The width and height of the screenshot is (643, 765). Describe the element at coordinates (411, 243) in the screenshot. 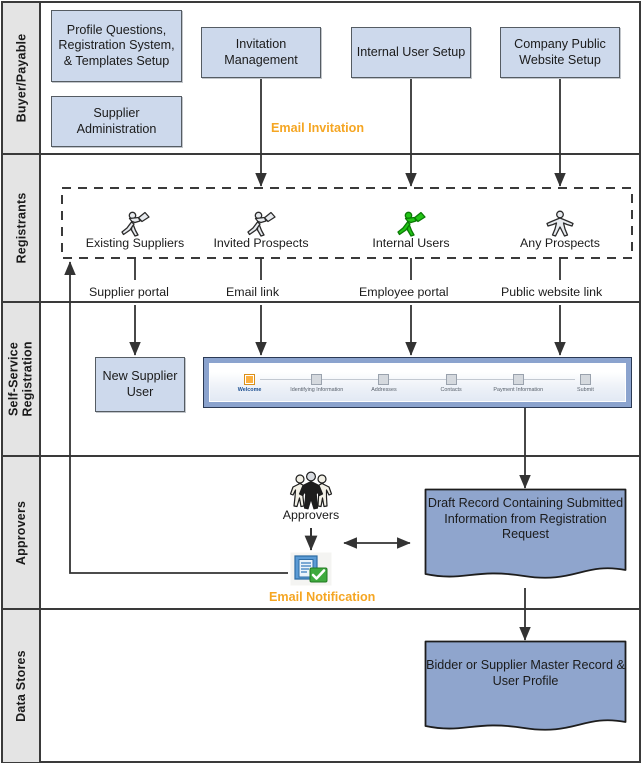

I see `actor-internal-users-label: Internal Users` at that location.